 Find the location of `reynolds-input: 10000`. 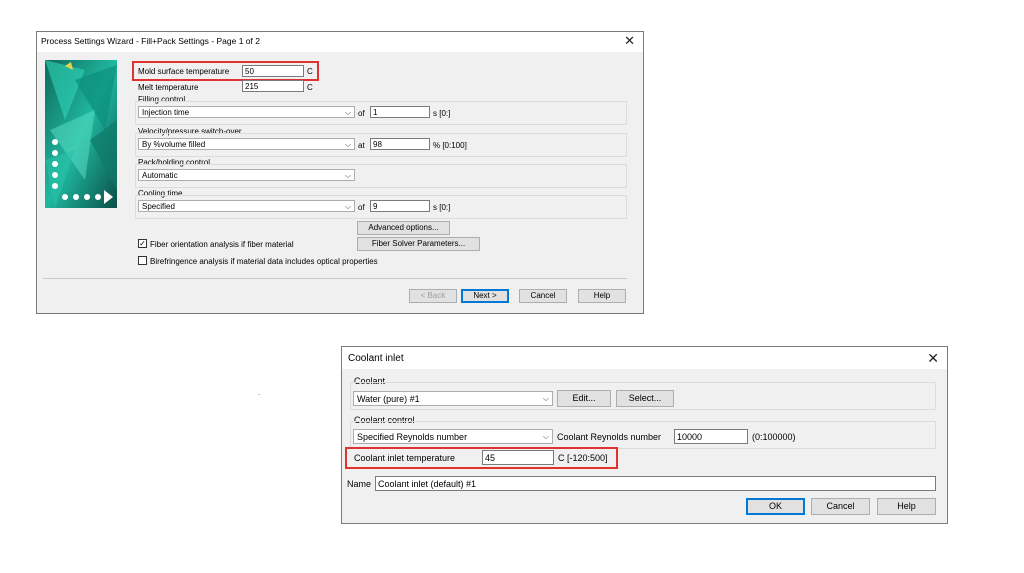

reynolds-input: 10000 is located at coordinates (711, 436).